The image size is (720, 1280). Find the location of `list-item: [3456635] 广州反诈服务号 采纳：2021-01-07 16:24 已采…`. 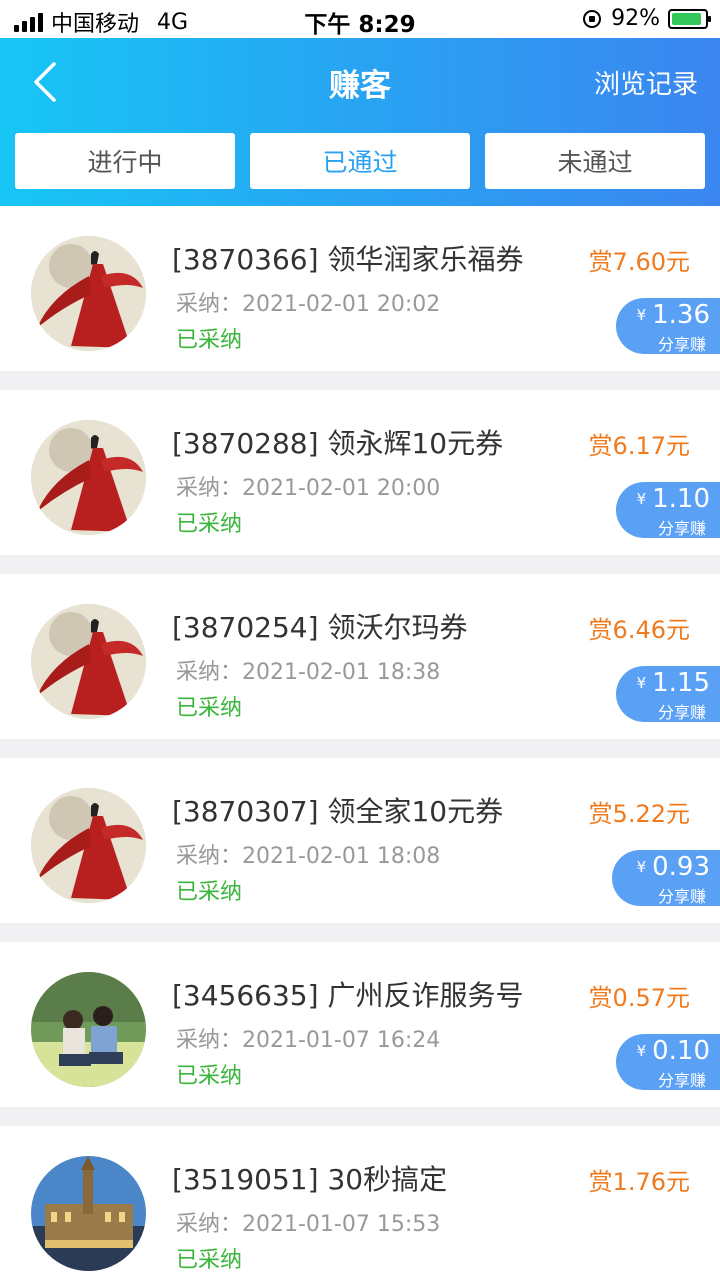

list-item: [3456635] 广州反诈服务号 采纳：2021-01-07 16:24 已采… is located at coordinates (360, 1024).